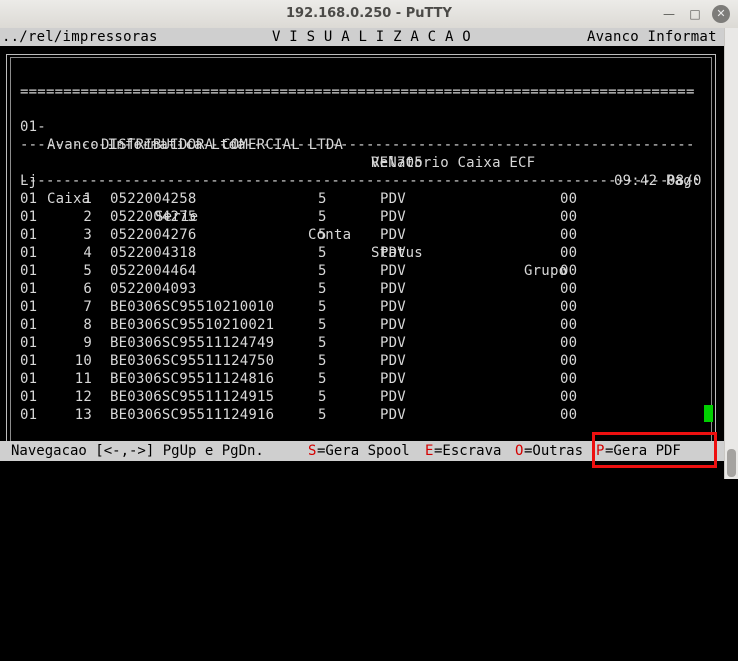  What do you see at coordinates (153, 199) in the screenshot?
I see `cell-serie: 0522004258` at bounding box center [153, 199].